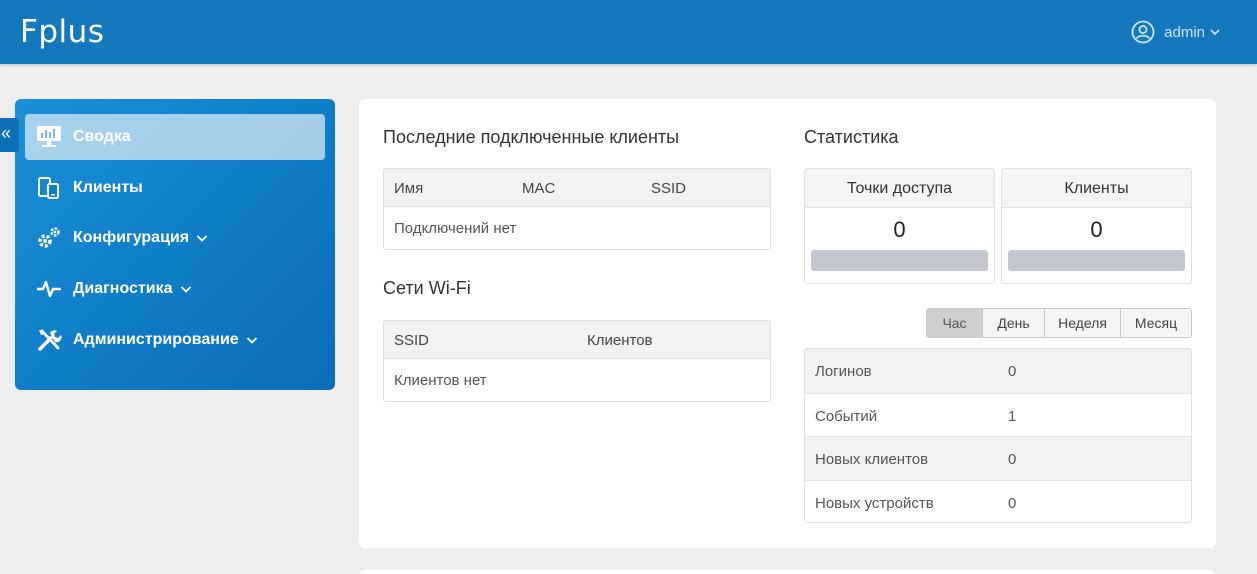  I want to click on table-row: Событий 1, so click(998, 414).